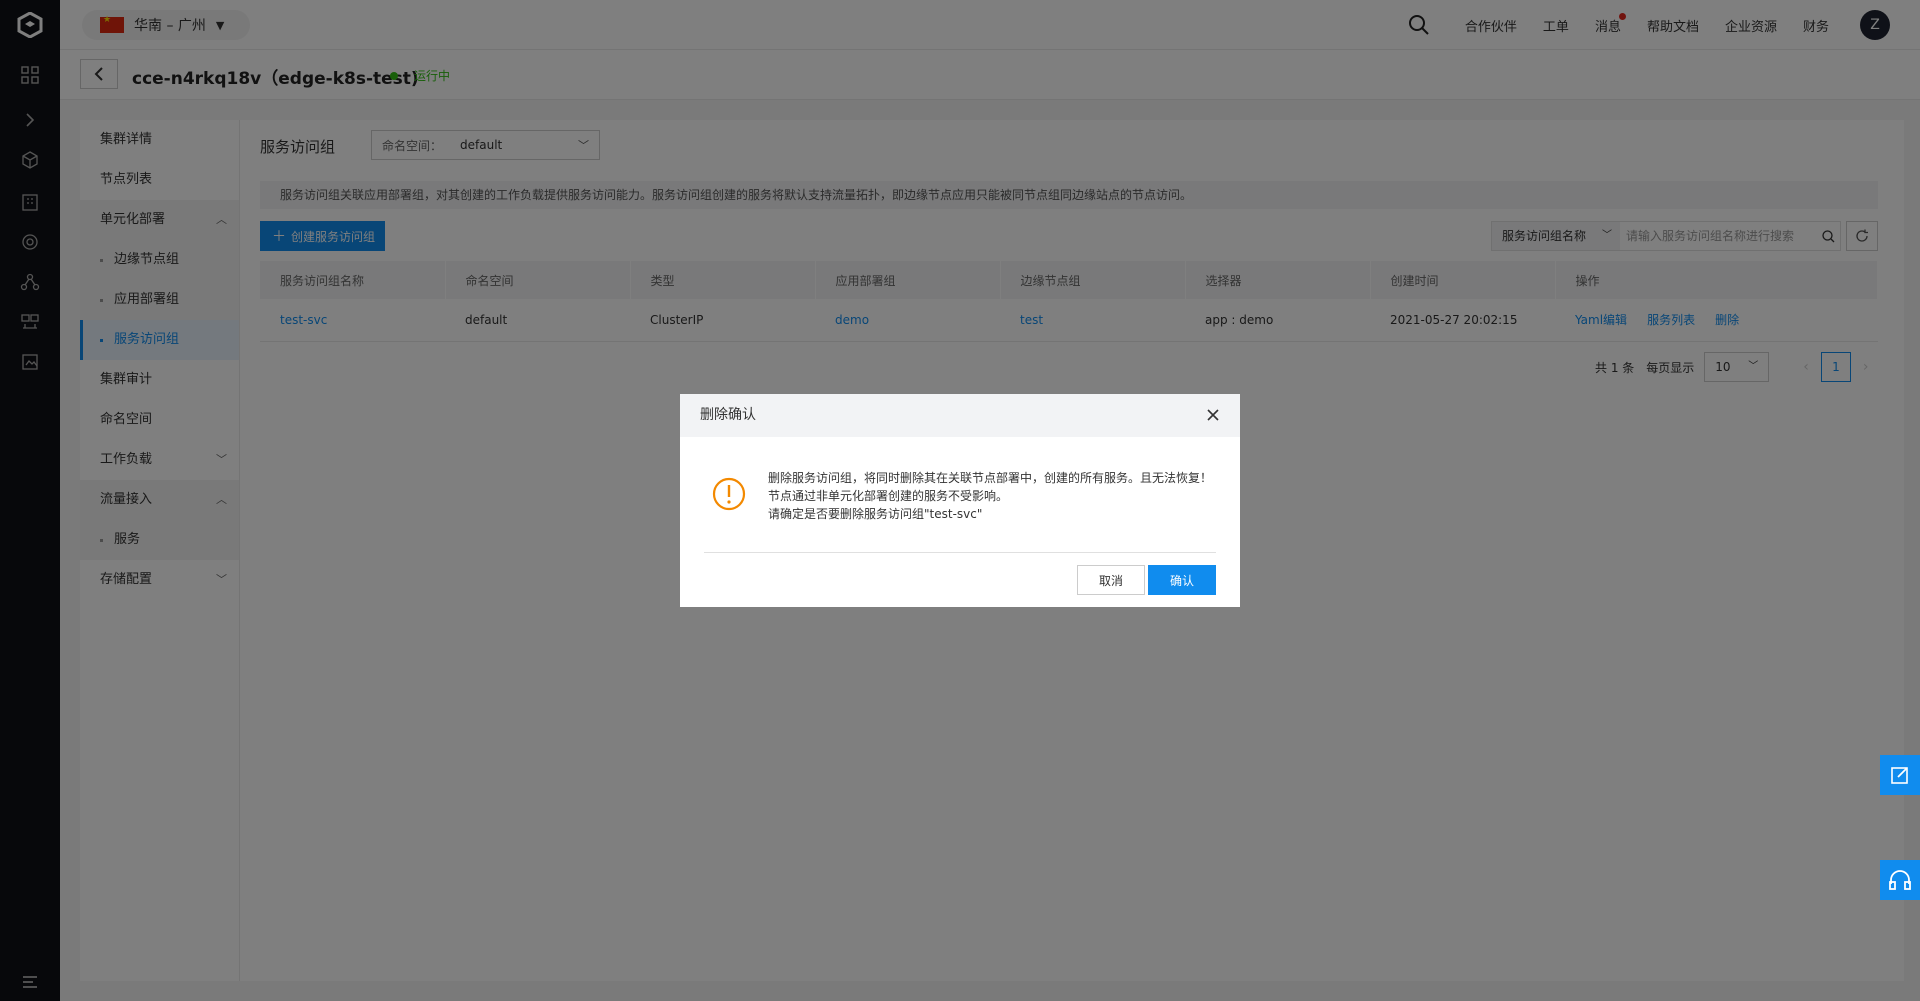  I want to click on dialog-divider, so click(960, 552).